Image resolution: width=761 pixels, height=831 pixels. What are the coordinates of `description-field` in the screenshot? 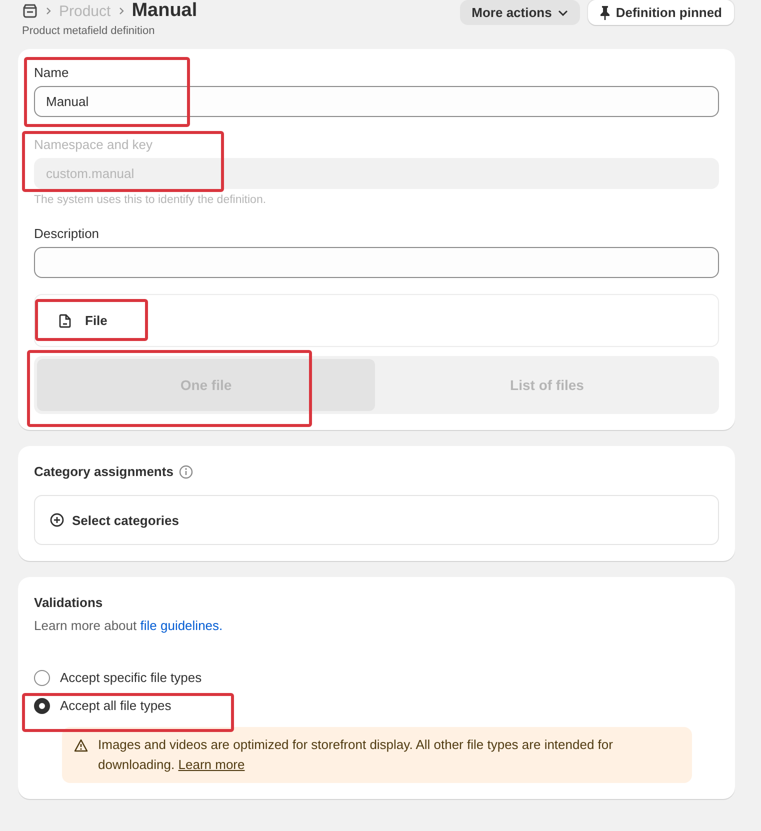 It's located at (376, 262).